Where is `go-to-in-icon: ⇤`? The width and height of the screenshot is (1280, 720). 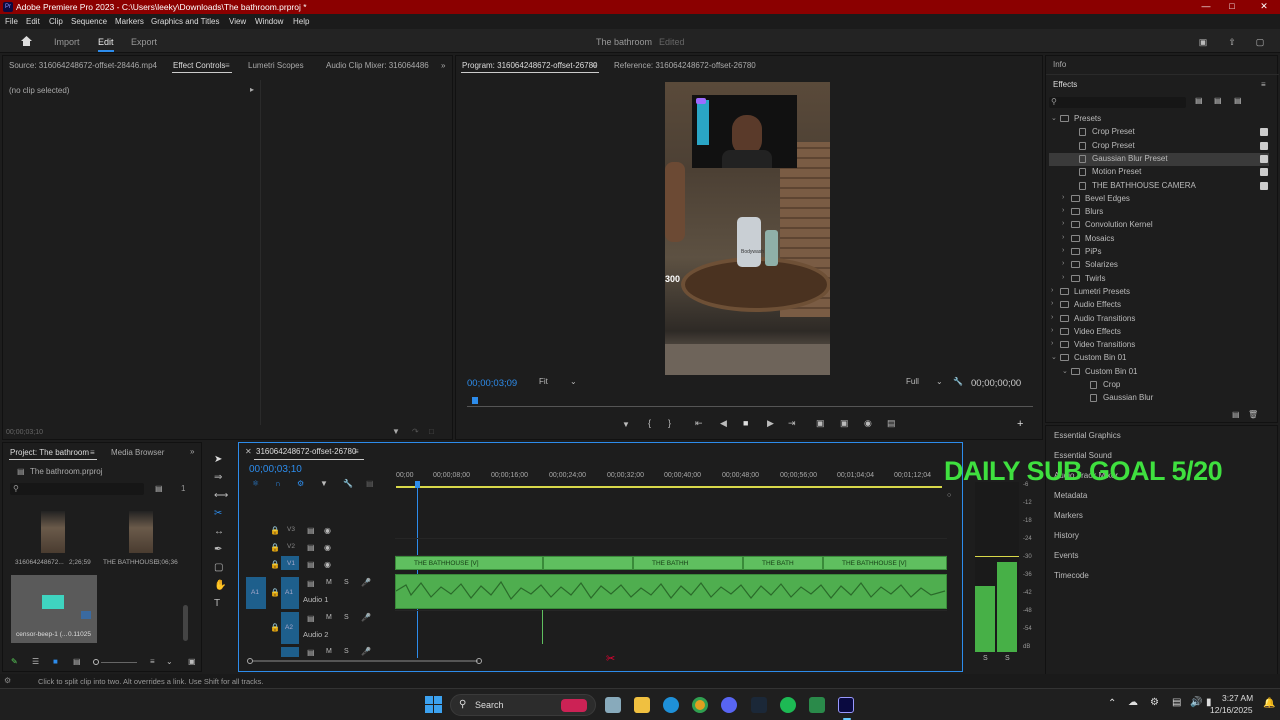
go-to-in-icon: ⇤ is located at coordinates (699, 423).